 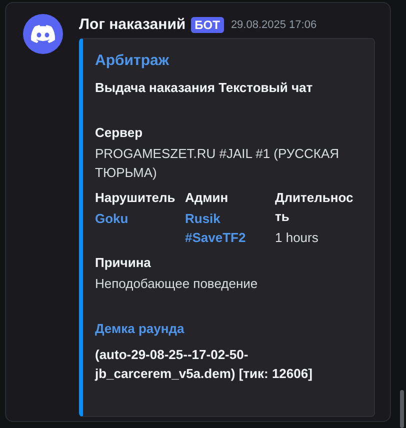 I want to click on field-value: PROGAMESZET.RU #JAIL #1 (РУССКАЯ ТЮРЬМА), so click(x=217, y=163).